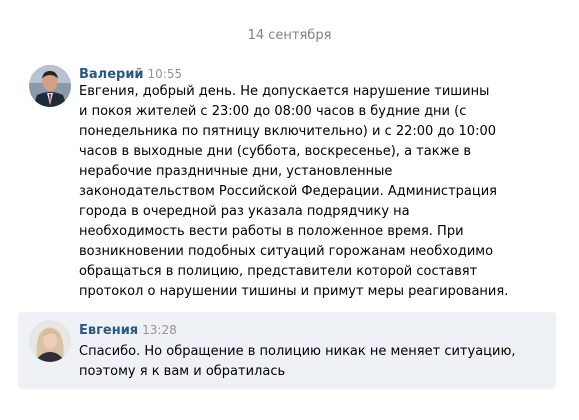 The image size is (579, 420). I want to click on message-header: Валерий 10:55, so click(130, 74).